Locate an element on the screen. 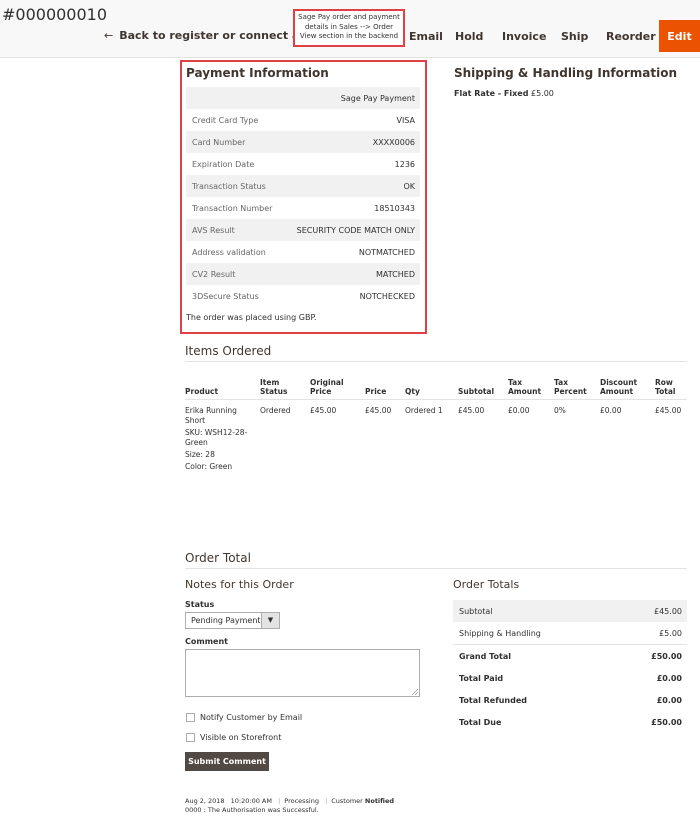  payment-row-label: Credit Card Type is located at coordinates (225, 120).